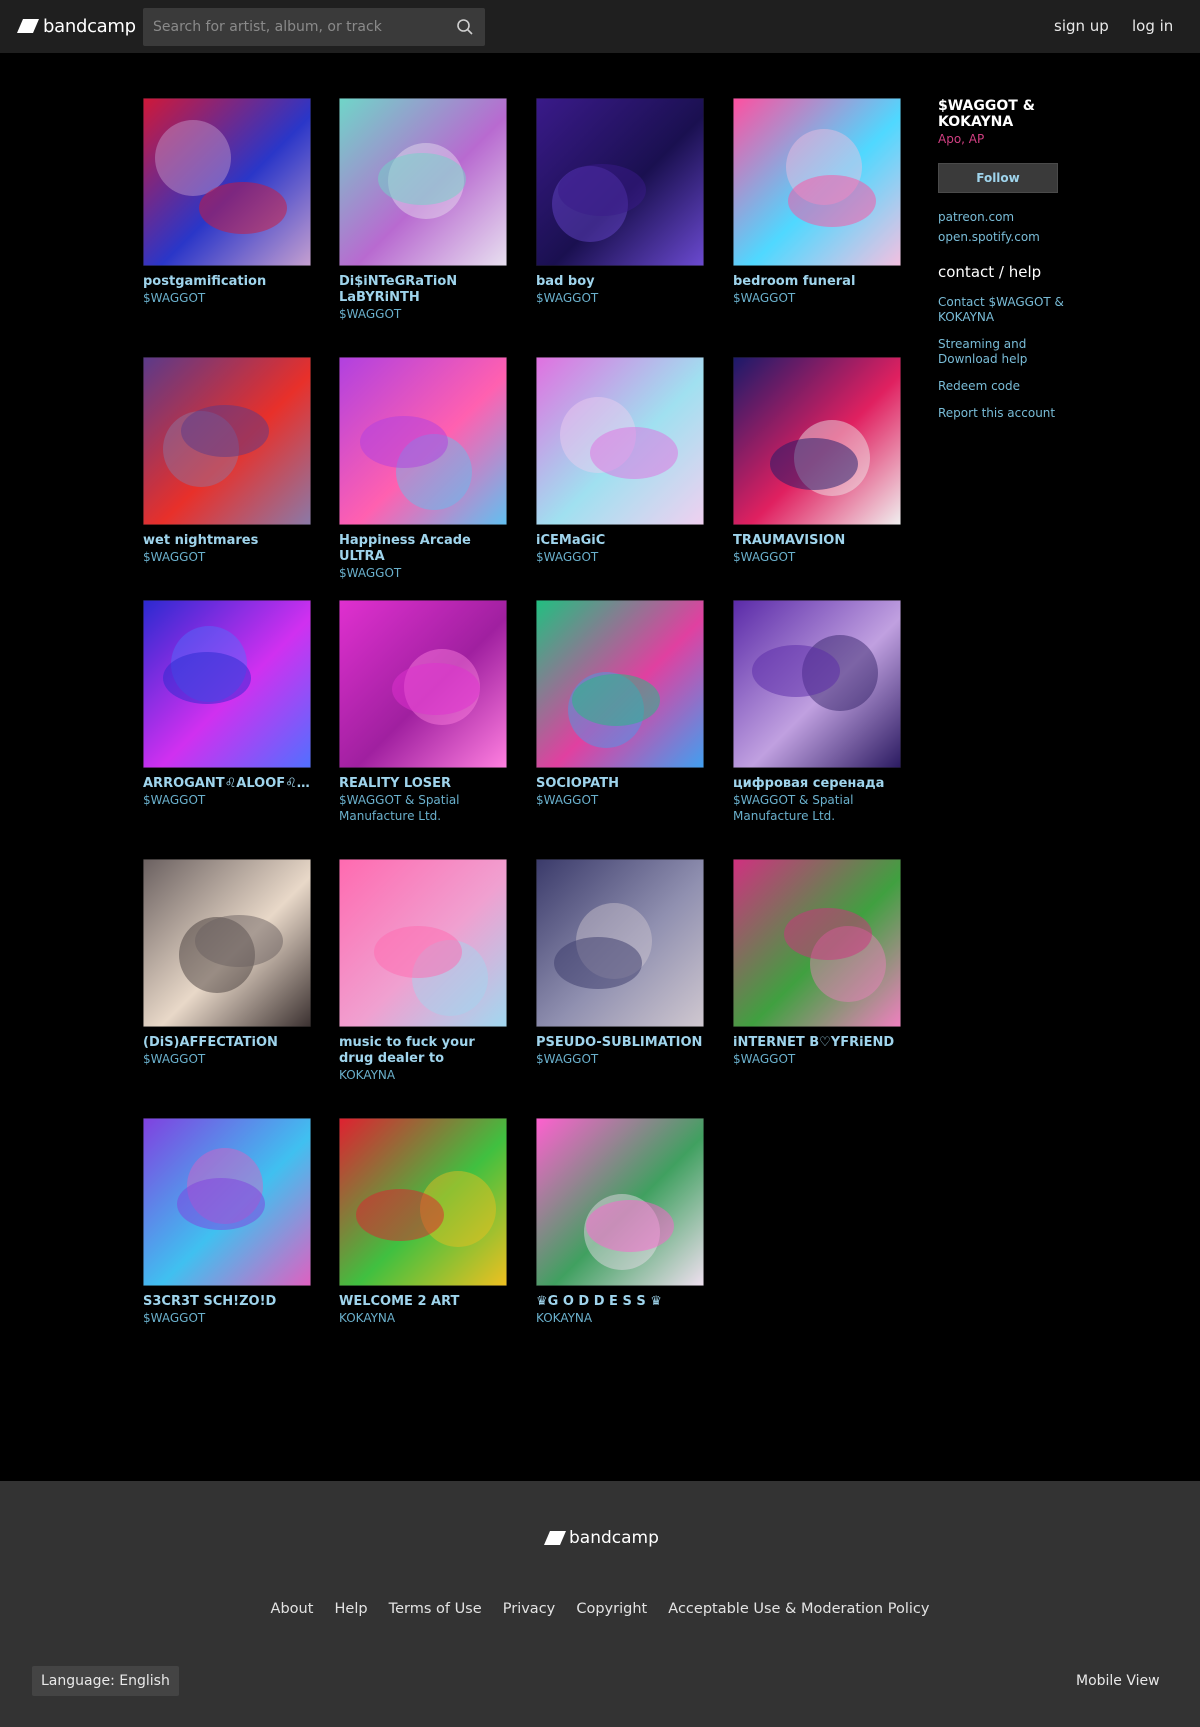  What do you see at coordinates (423, 1302) in the screenshot?
I see `album-title: WELCOME 2 ART` at bounding box center [423, 1302].